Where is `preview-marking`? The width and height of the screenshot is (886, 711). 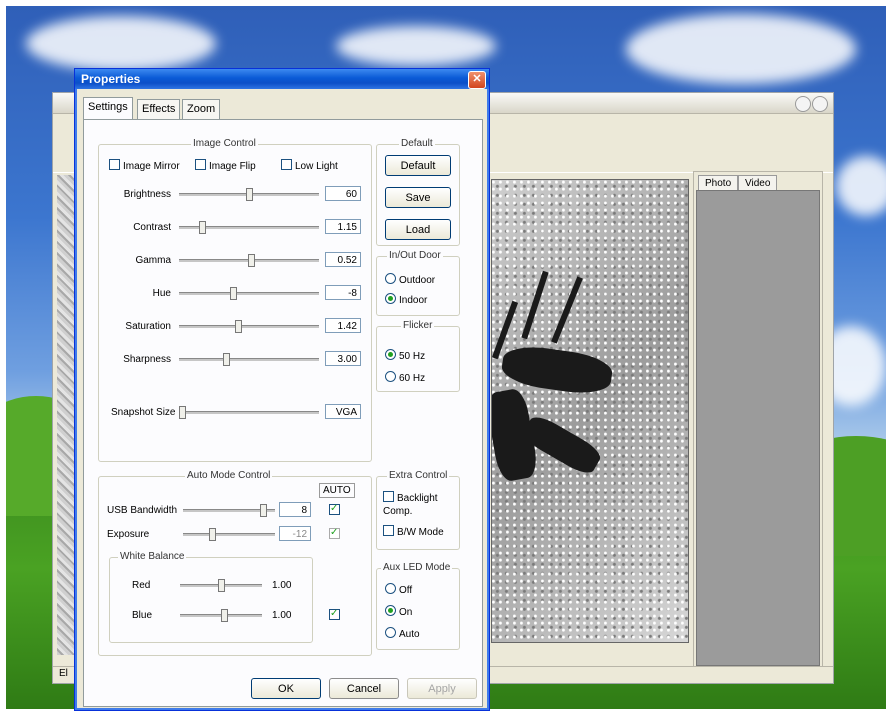
preview-marking is located at coordinates (557, 370).